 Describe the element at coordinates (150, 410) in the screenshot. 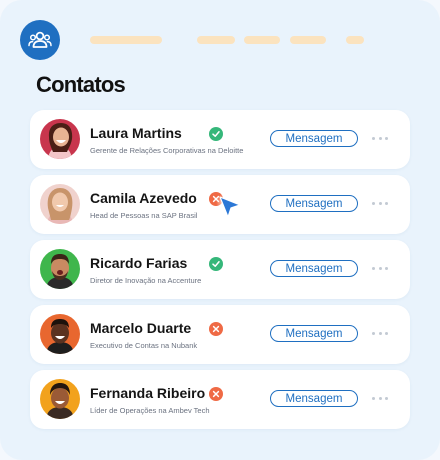

I see `contact-role: Líder de Operações na Ambev Tech` at that location.